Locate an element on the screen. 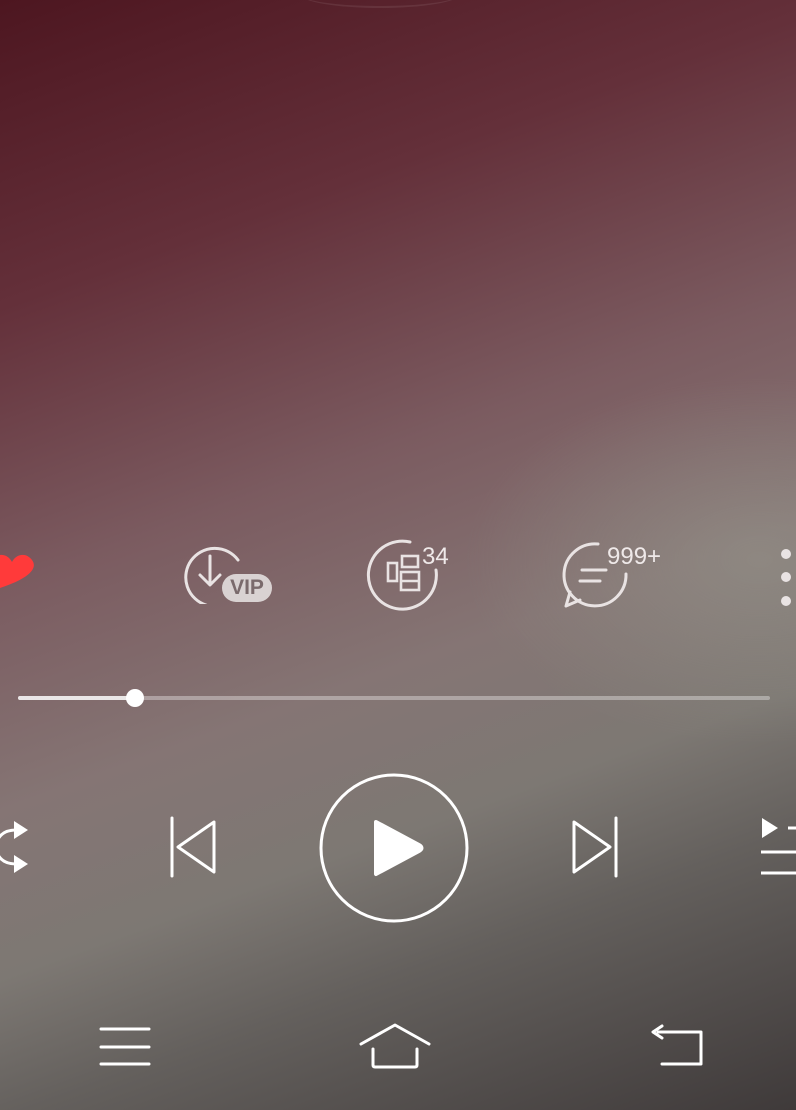  playback-controls is located at coordinates (398, 848).